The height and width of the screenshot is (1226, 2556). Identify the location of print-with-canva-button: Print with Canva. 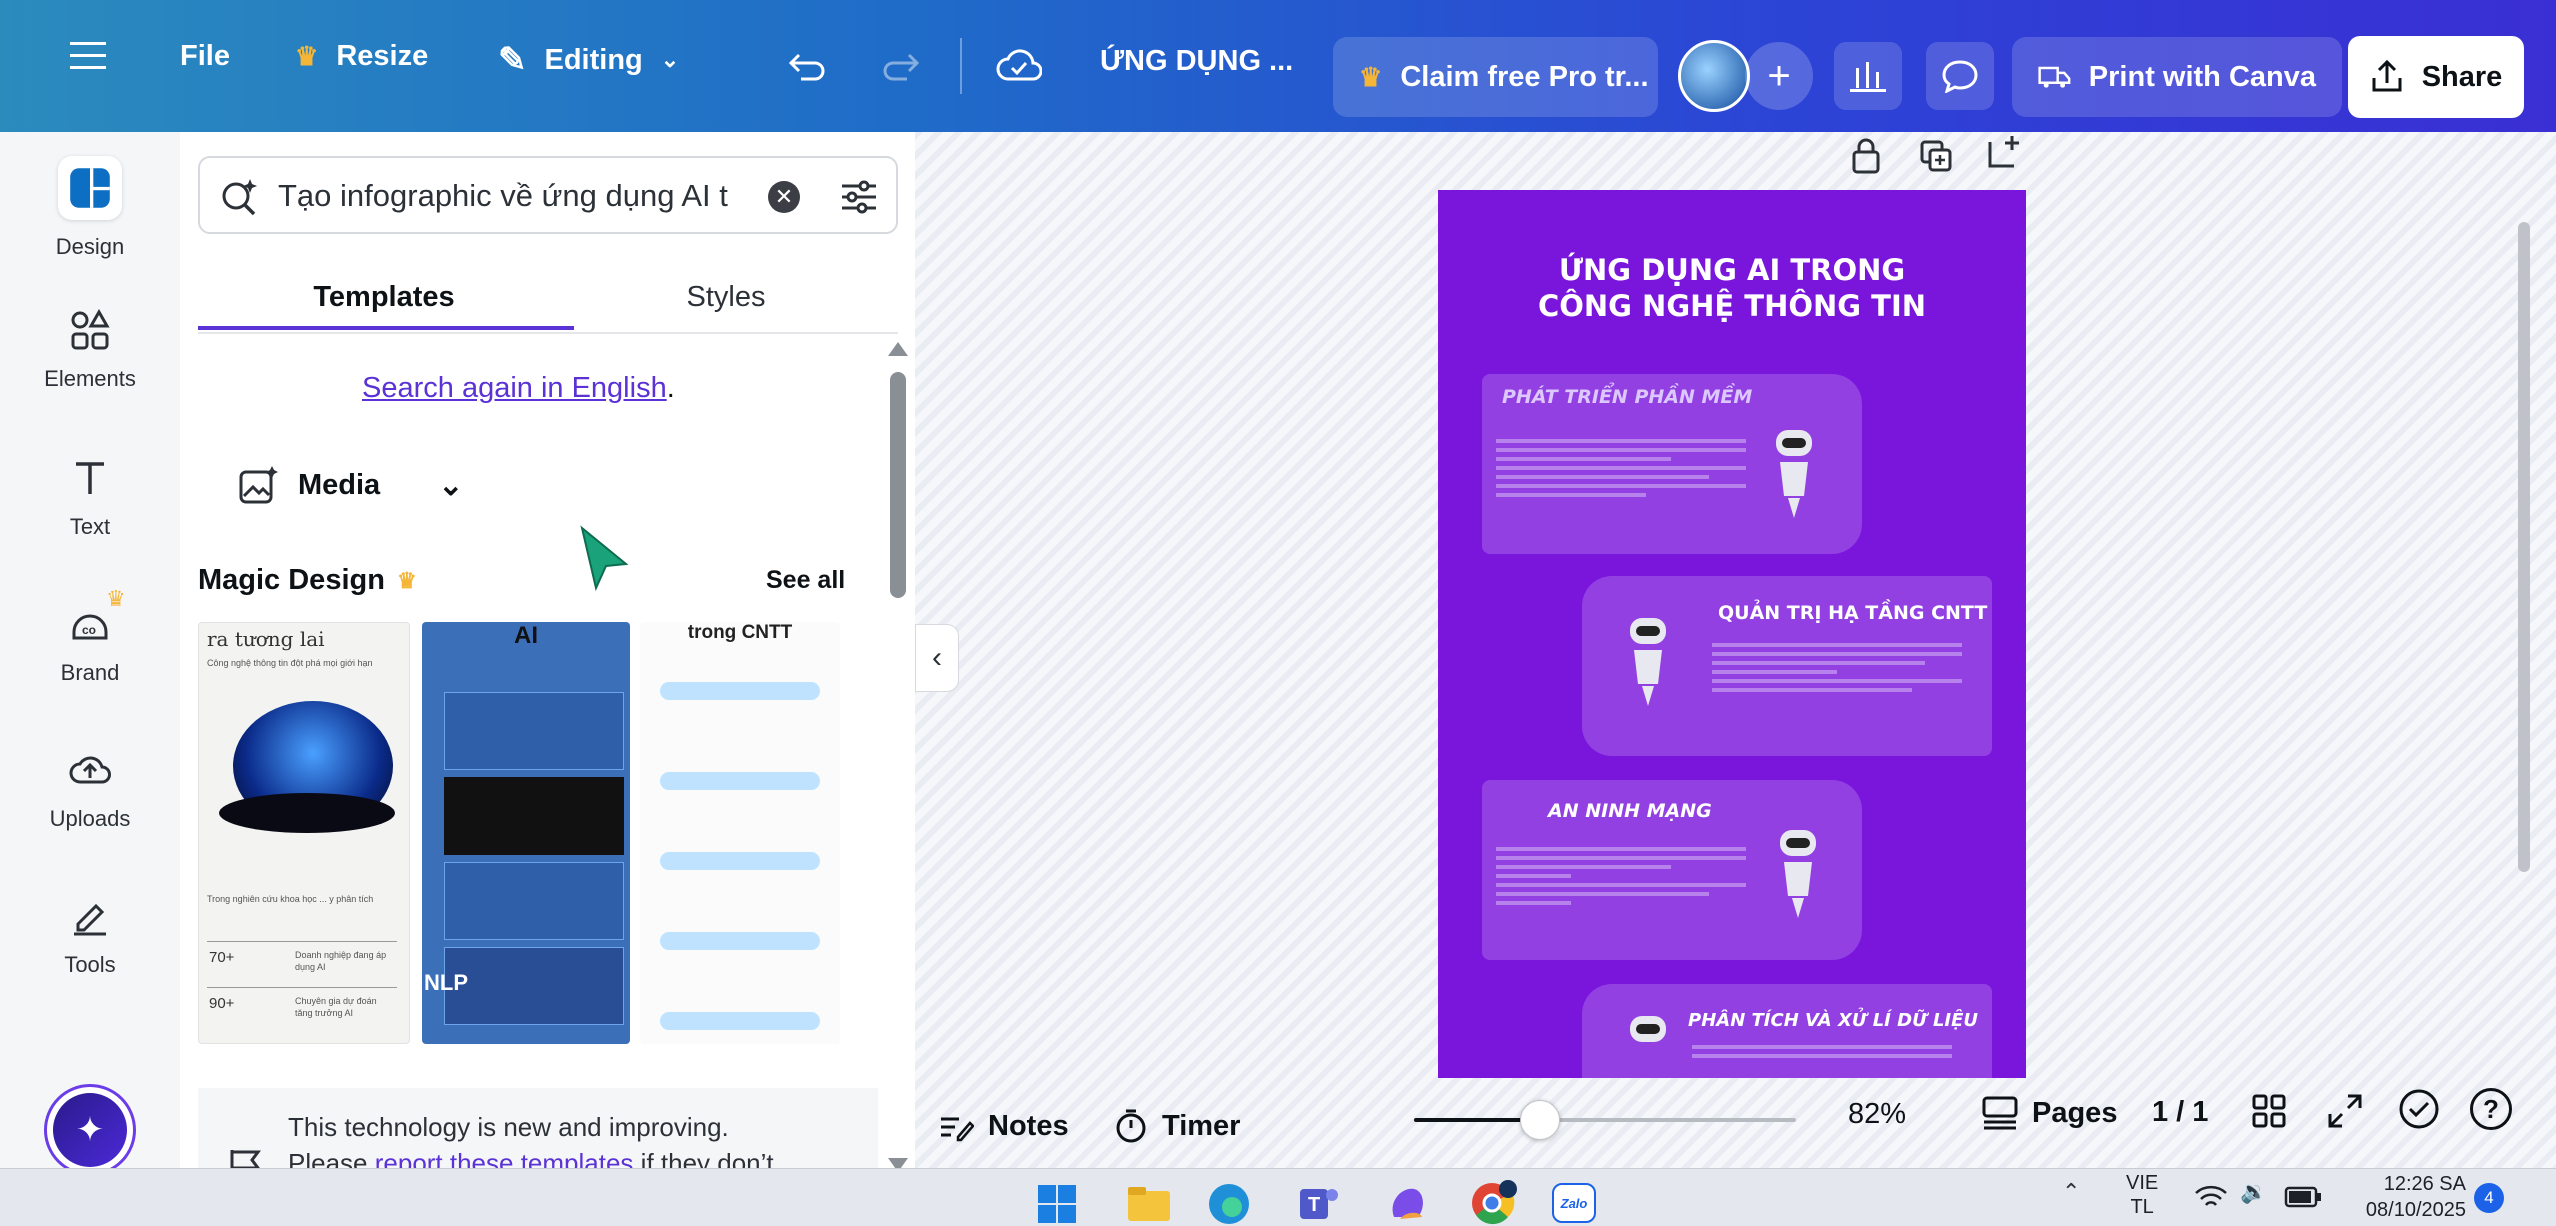
(2177, 77).